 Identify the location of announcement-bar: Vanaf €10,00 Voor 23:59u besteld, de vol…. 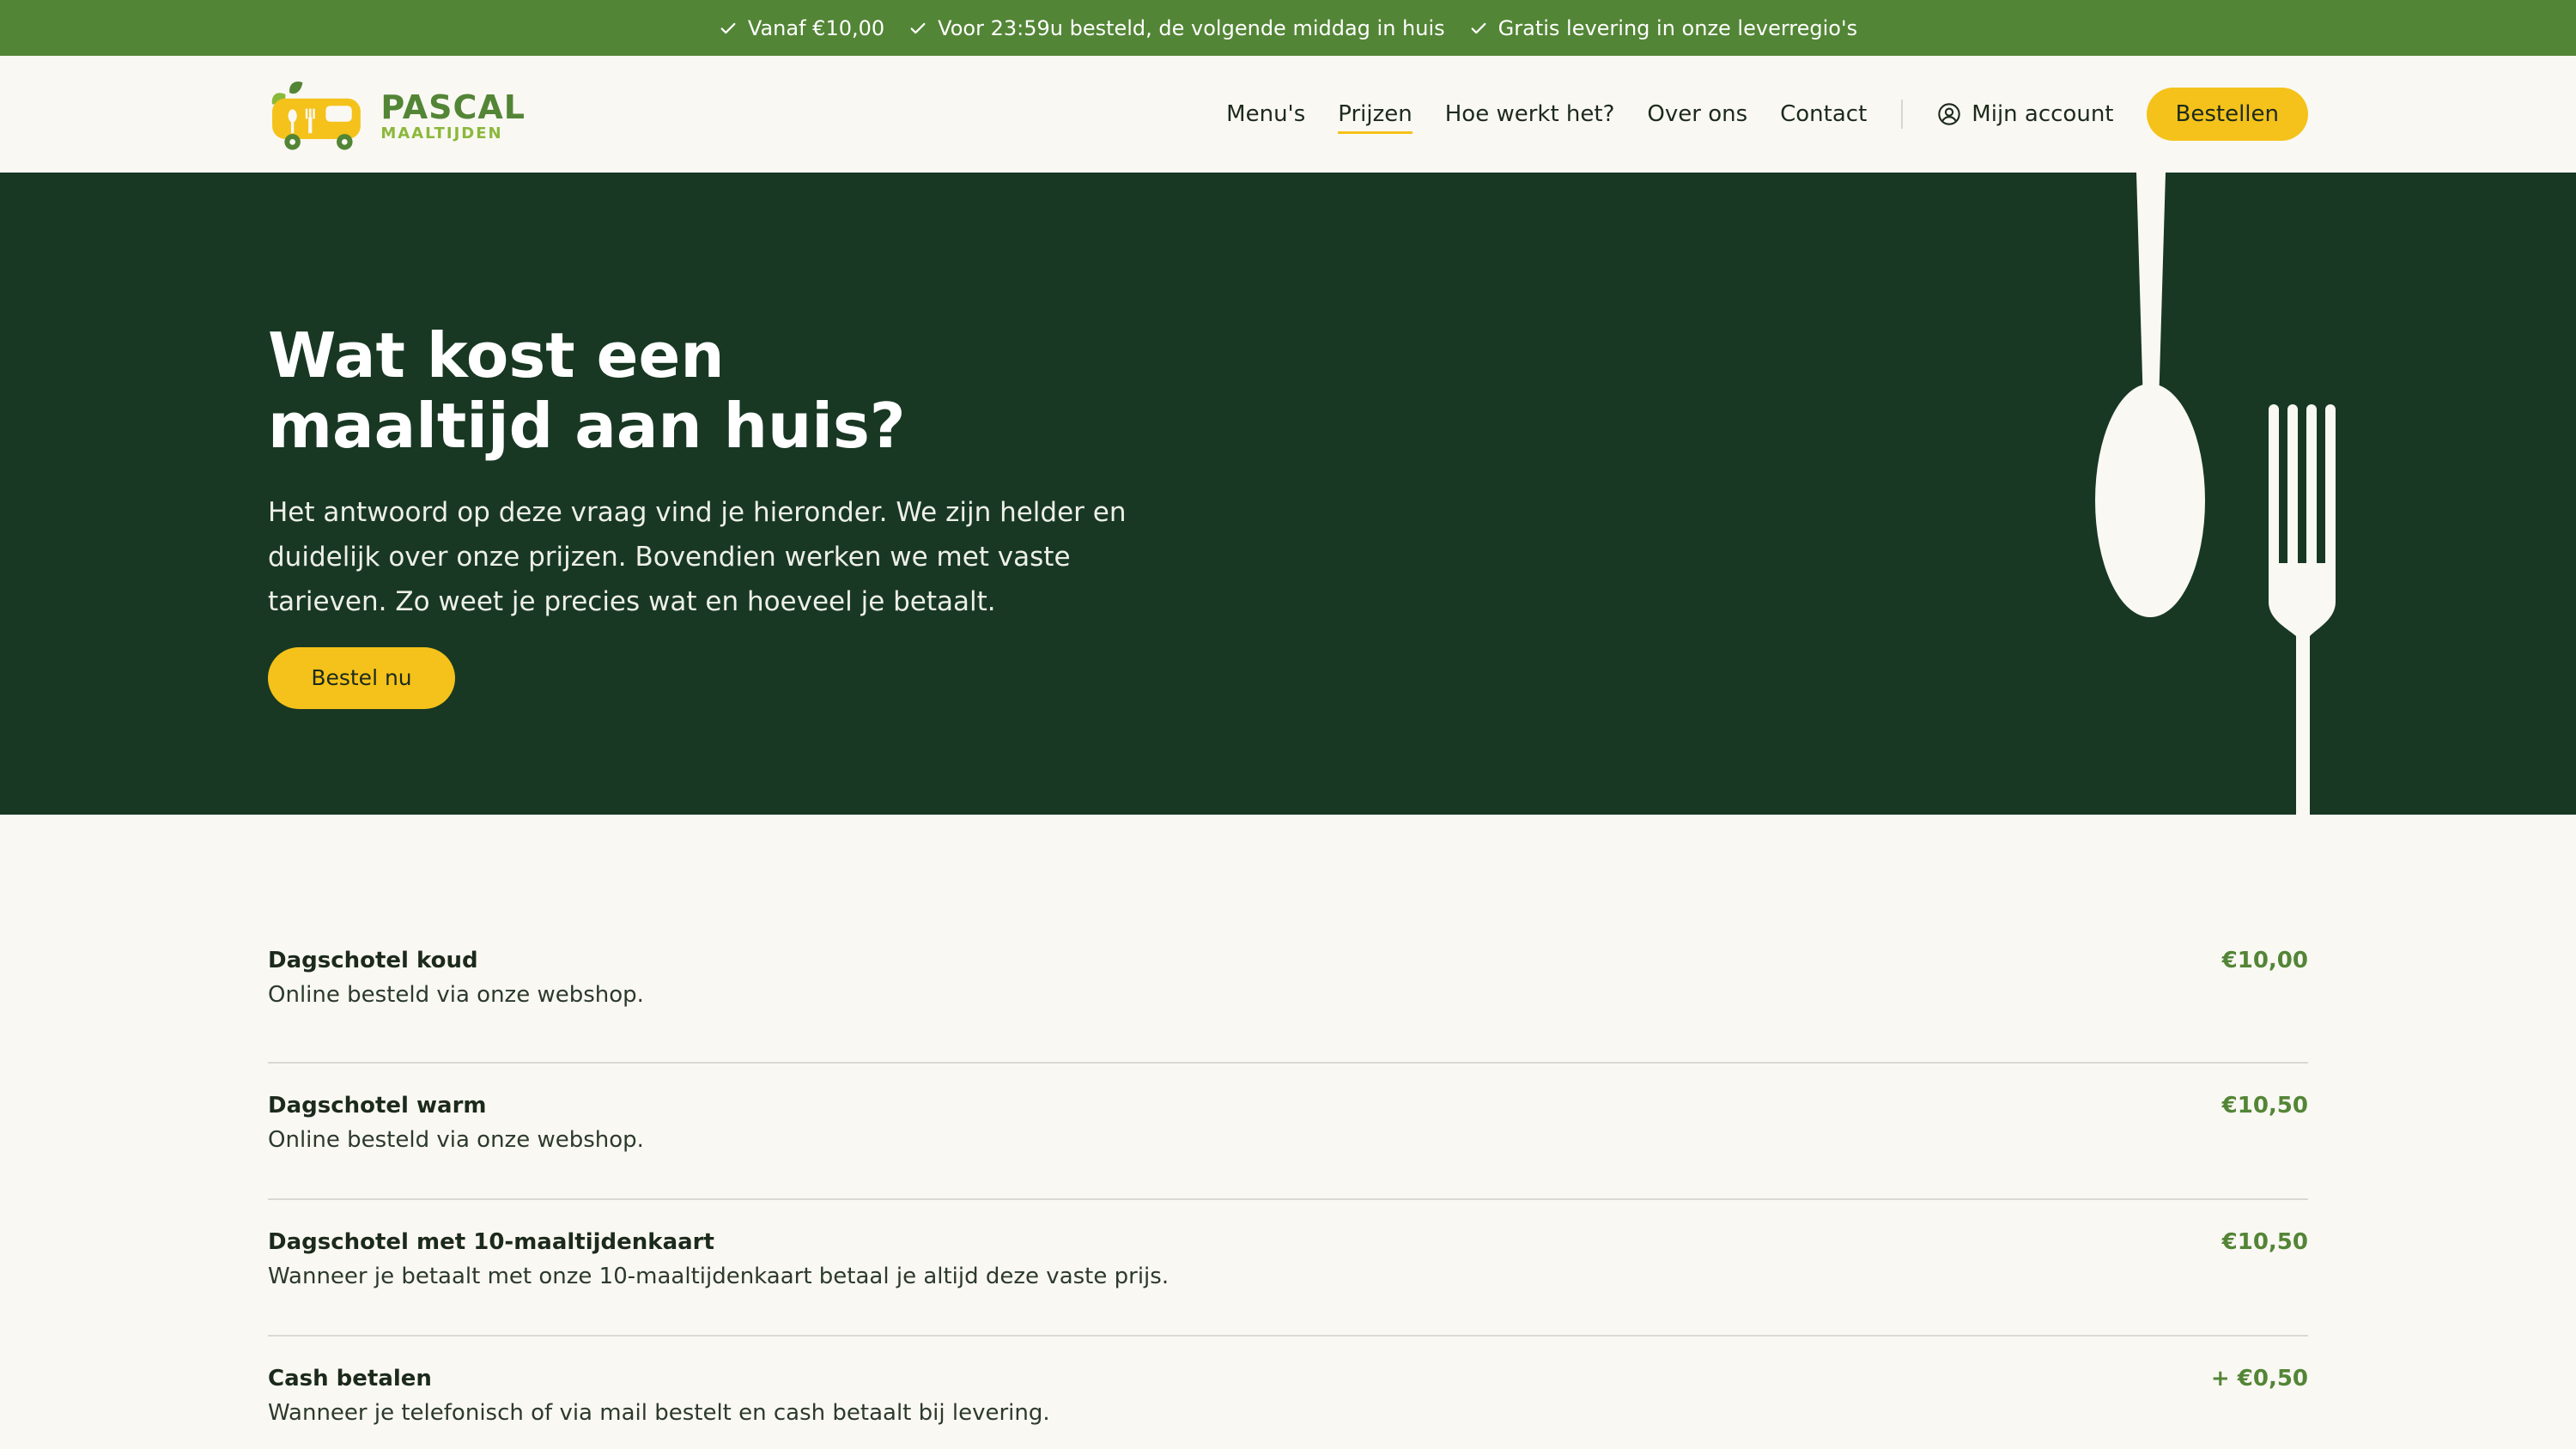
(1288, 28).